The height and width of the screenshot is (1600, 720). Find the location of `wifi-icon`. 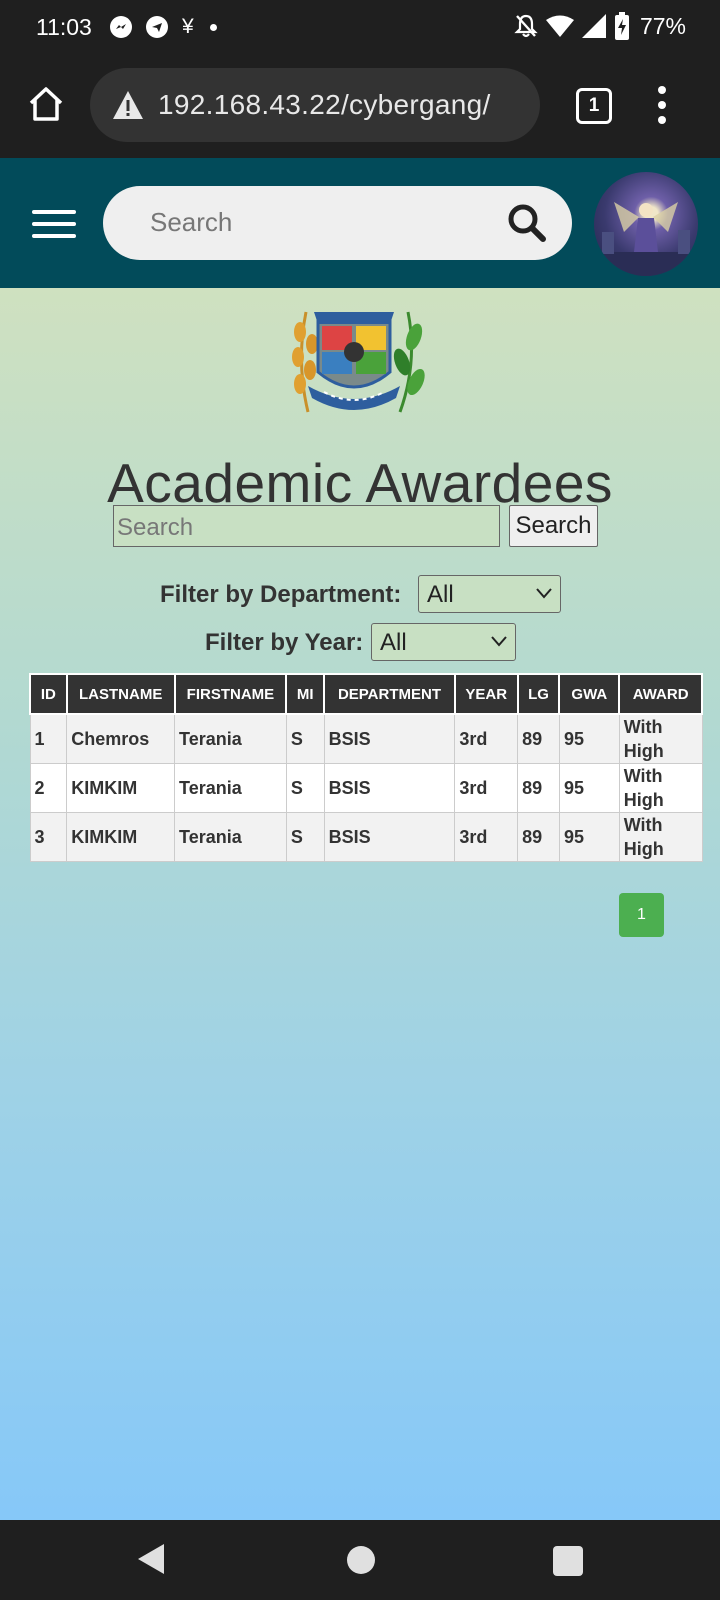

wifi-icon is located at coordinates (559, 26).